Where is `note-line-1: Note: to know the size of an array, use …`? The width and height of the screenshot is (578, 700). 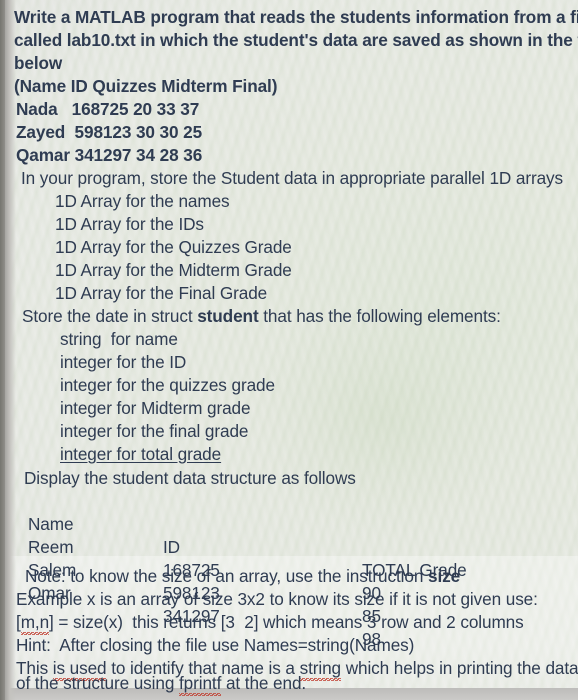
note-line-1: Note: to know the size of an array, use … is located at coordinates (242, 576).